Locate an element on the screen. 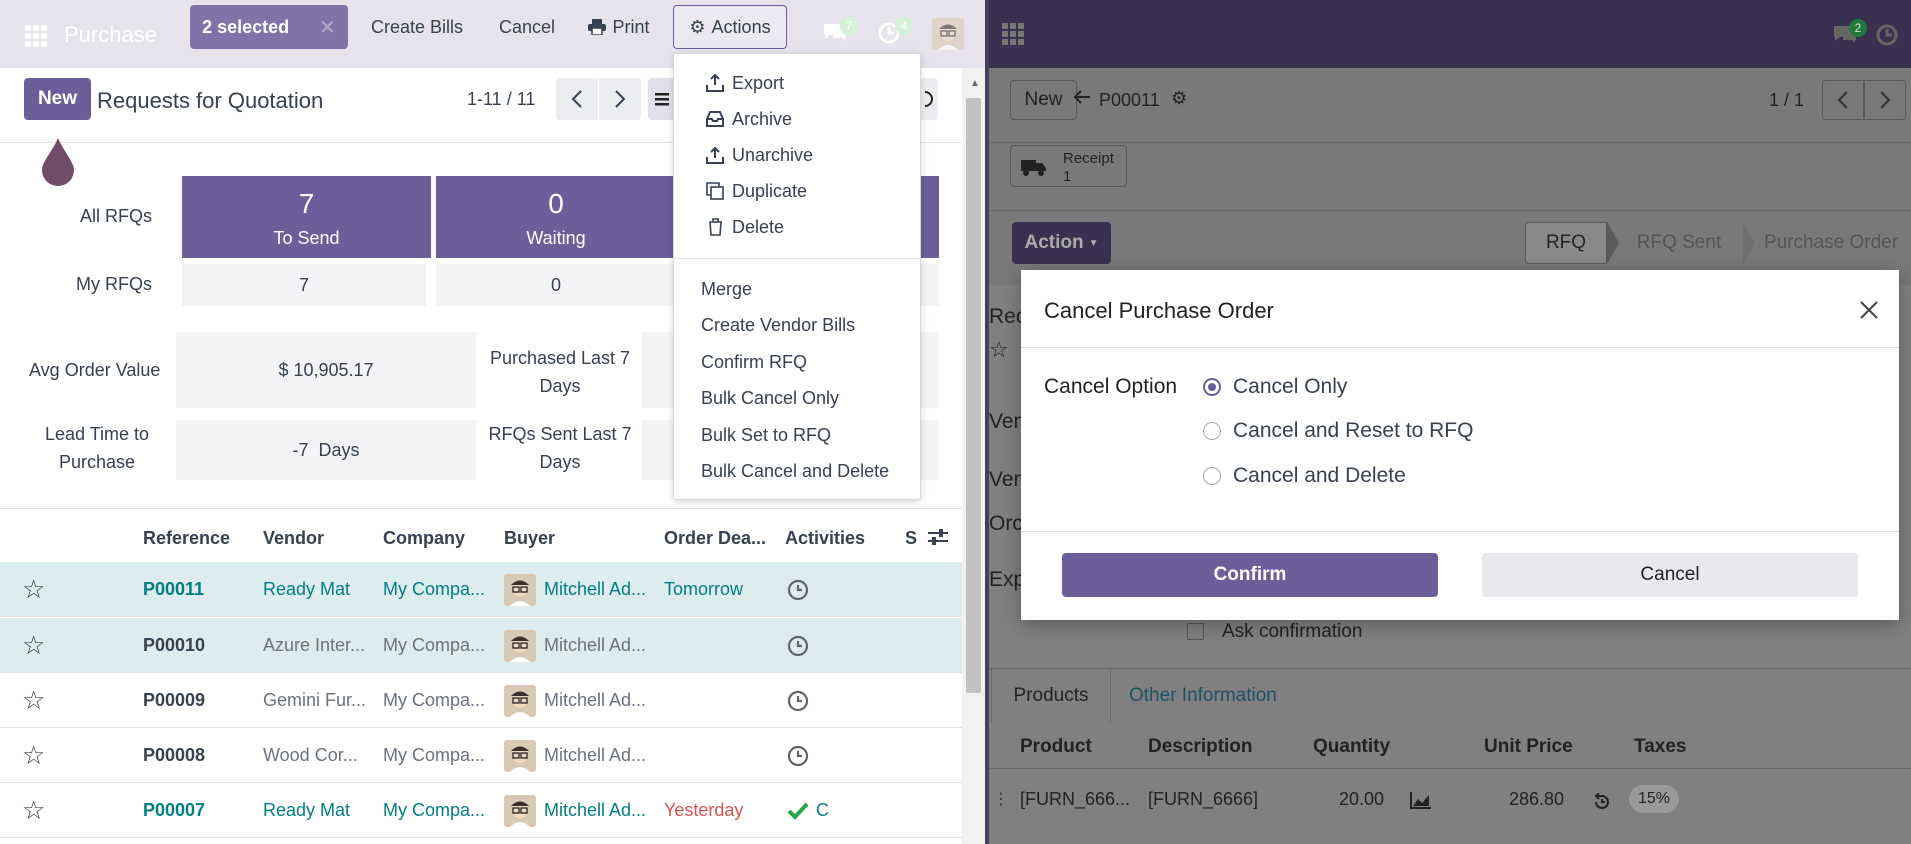 The height and width of the screenshot is (844, 1911). forecast-chart-icon is located at coordinates (1421, 800).